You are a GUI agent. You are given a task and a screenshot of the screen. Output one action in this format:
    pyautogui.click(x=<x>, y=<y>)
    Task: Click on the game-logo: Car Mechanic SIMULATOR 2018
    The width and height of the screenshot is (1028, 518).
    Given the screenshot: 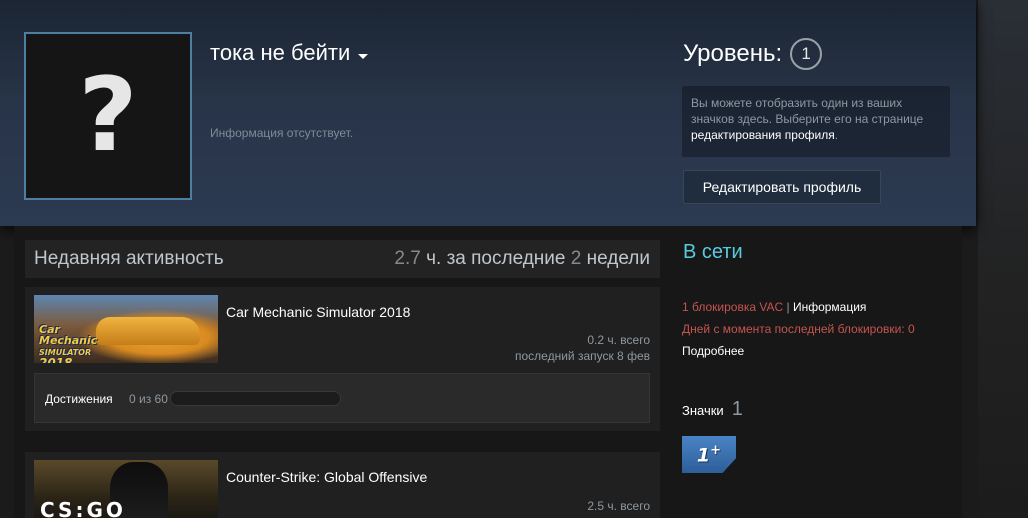 What is the action you would take?
    pyautogui.click(x=72, y=343)
    